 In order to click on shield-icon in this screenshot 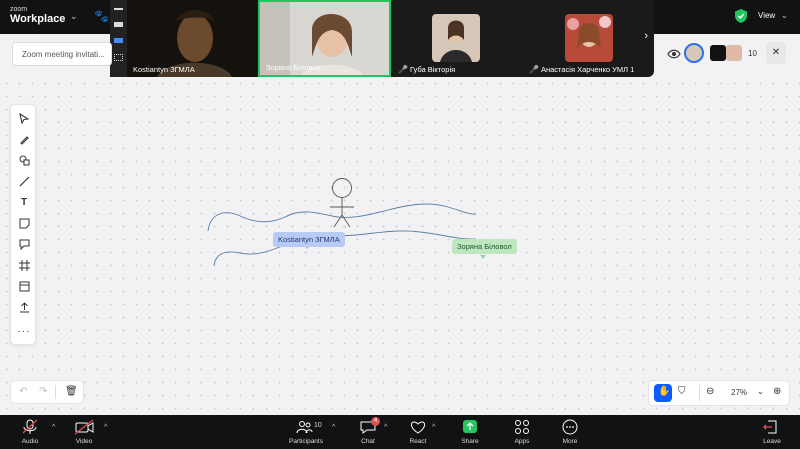, I will do `click(741, 16)`.